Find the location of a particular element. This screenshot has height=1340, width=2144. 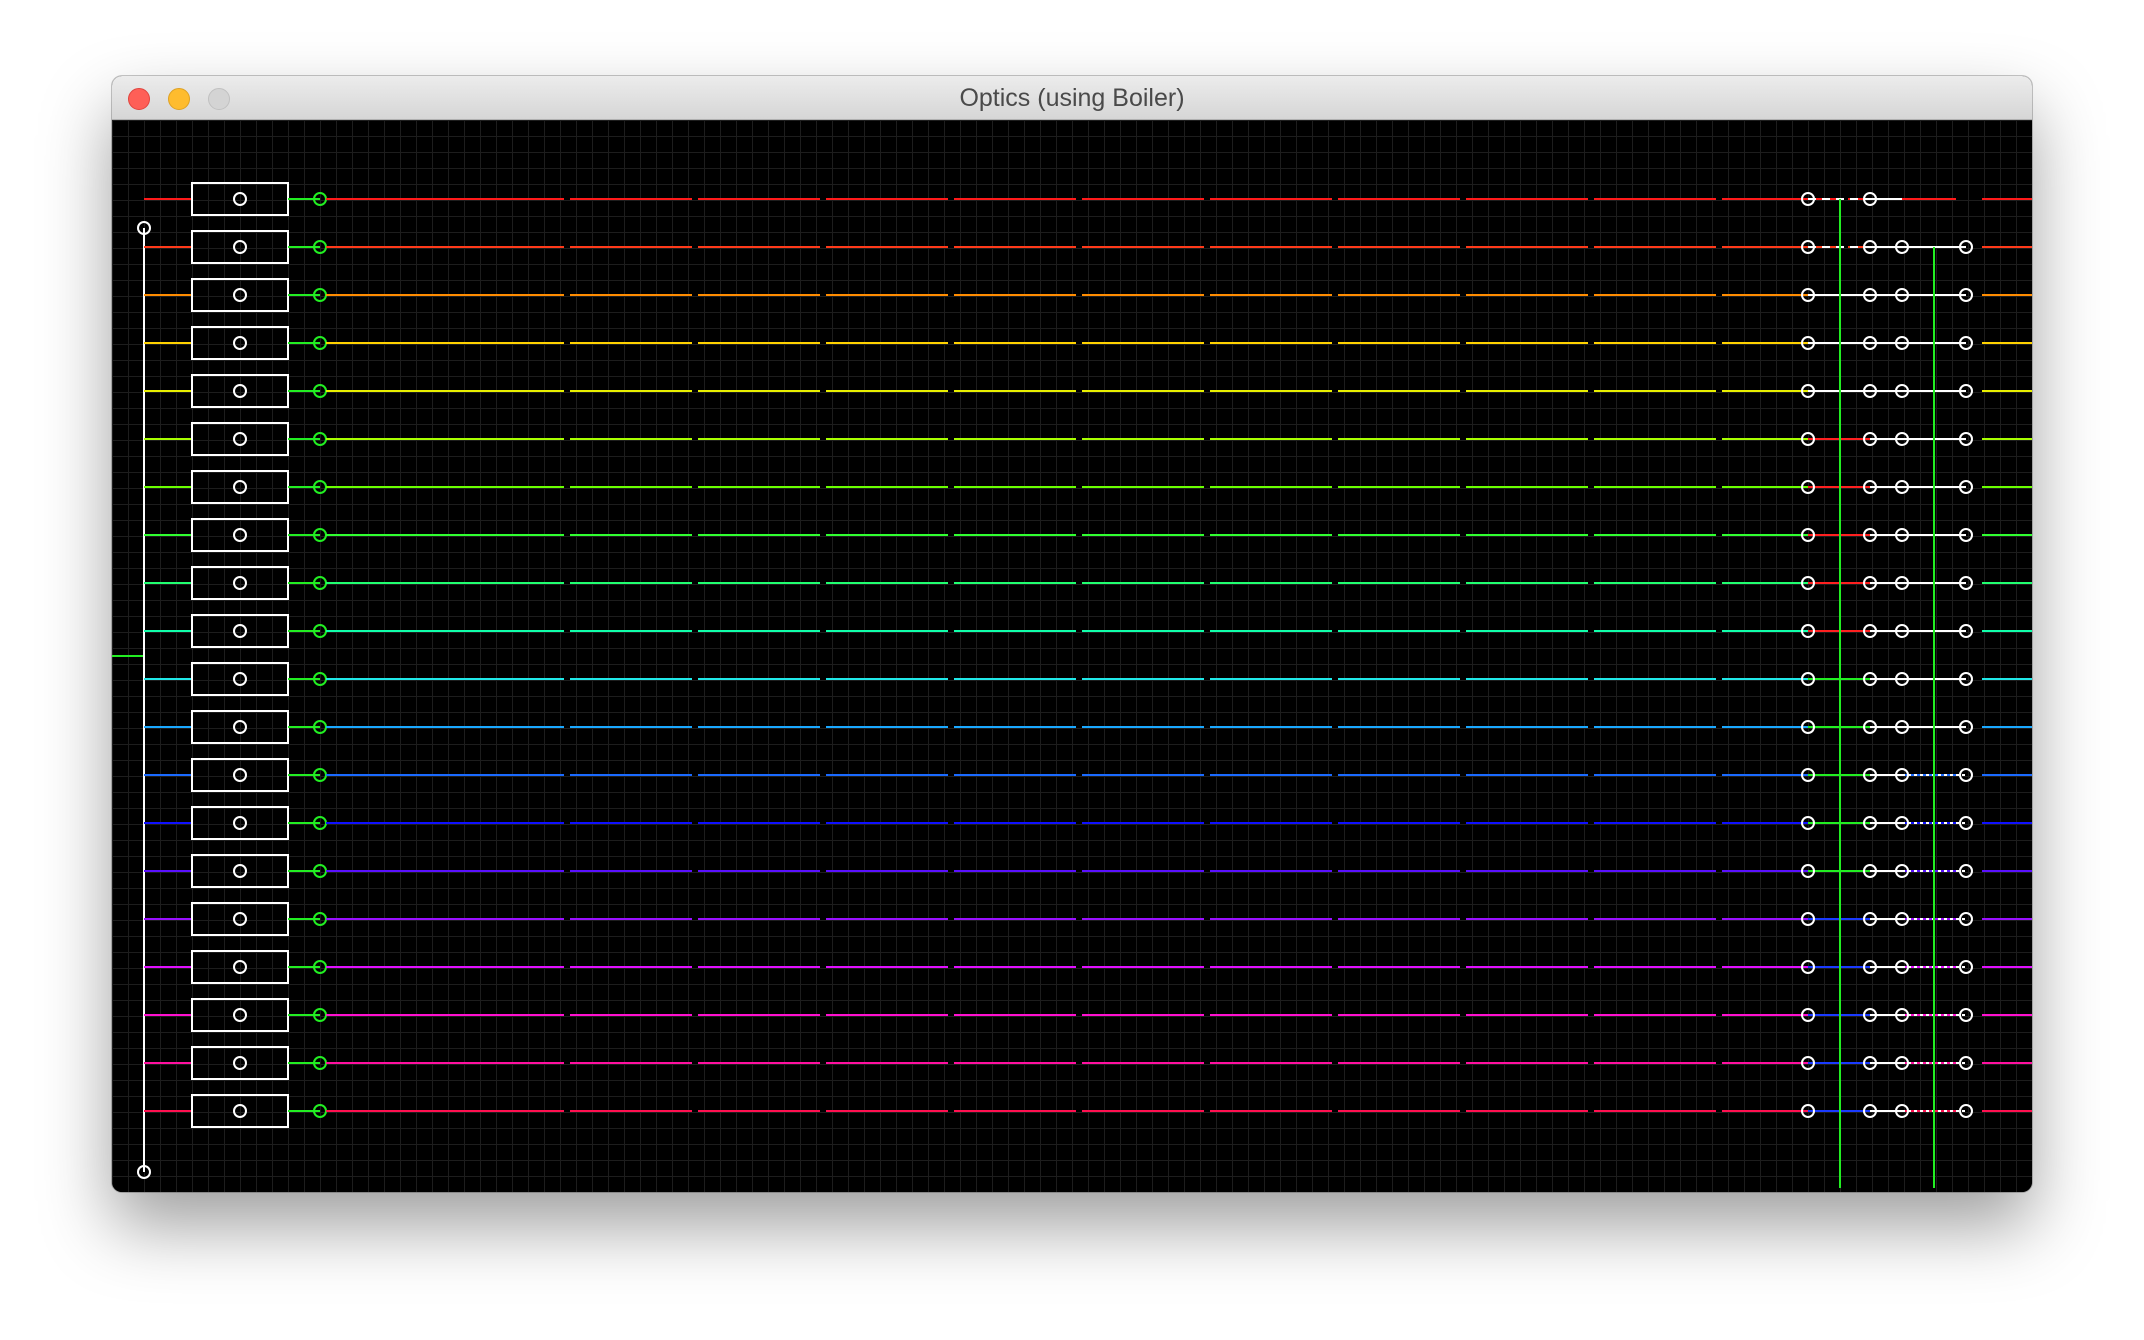

channel-9-component is located at coordinates (240, 583).